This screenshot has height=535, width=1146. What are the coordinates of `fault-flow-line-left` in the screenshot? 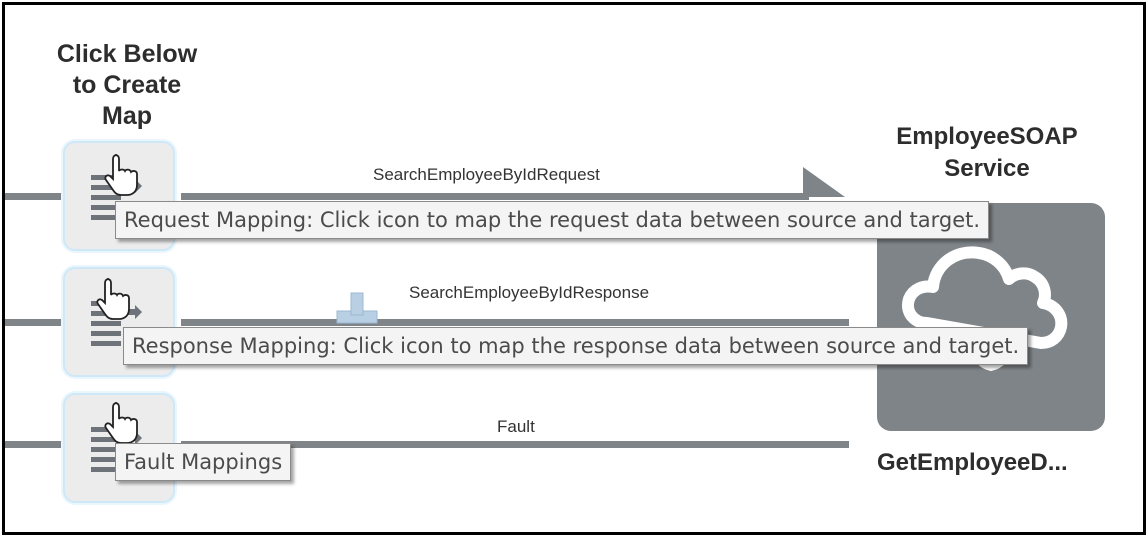 It's located at (34, 444).